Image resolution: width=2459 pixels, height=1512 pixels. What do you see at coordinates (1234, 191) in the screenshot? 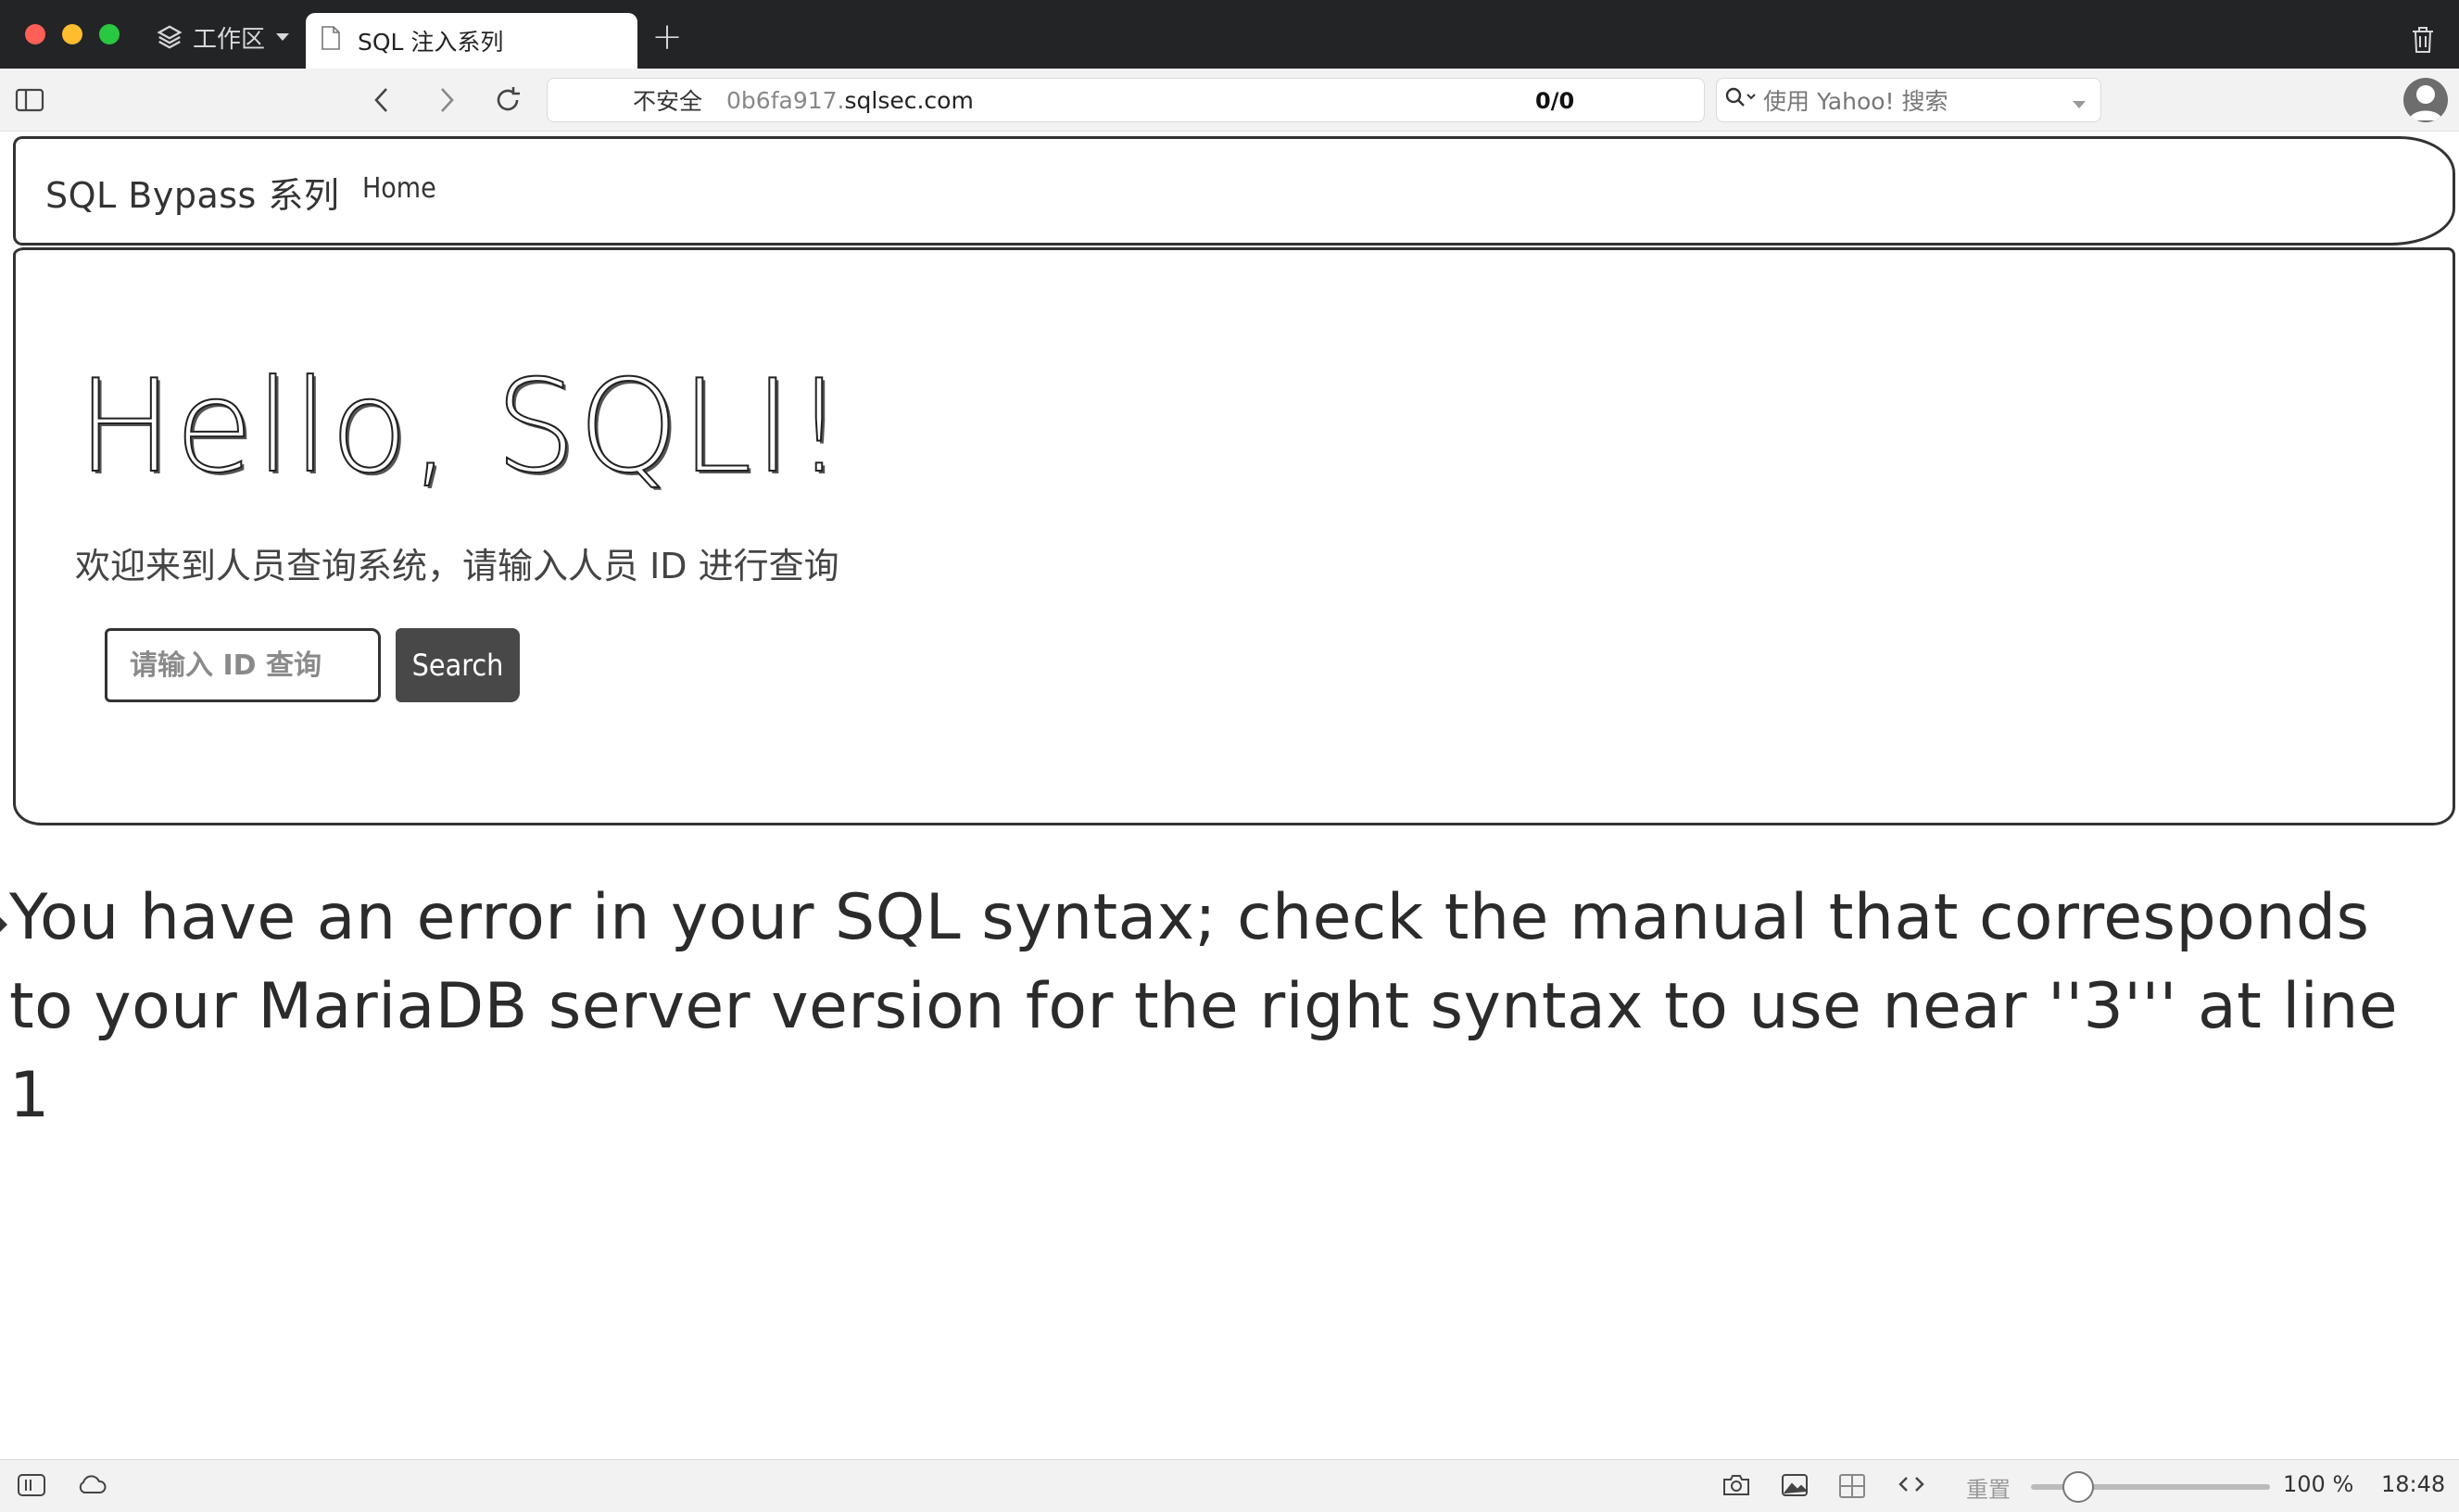
I see `site-navbar: SQL Bypass 系列 Home` at bounding box center [1234, 191].